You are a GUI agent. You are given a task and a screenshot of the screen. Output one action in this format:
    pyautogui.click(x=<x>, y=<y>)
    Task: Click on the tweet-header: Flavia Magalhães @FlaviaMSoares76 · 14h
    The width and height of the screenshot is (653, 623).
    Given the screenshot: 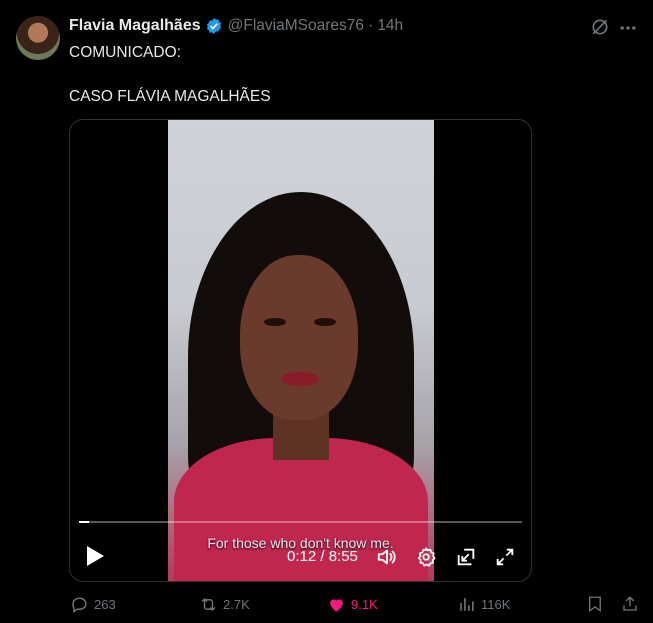 What is the action you would take?
    pyautogui.click(x=236, y=26)
    